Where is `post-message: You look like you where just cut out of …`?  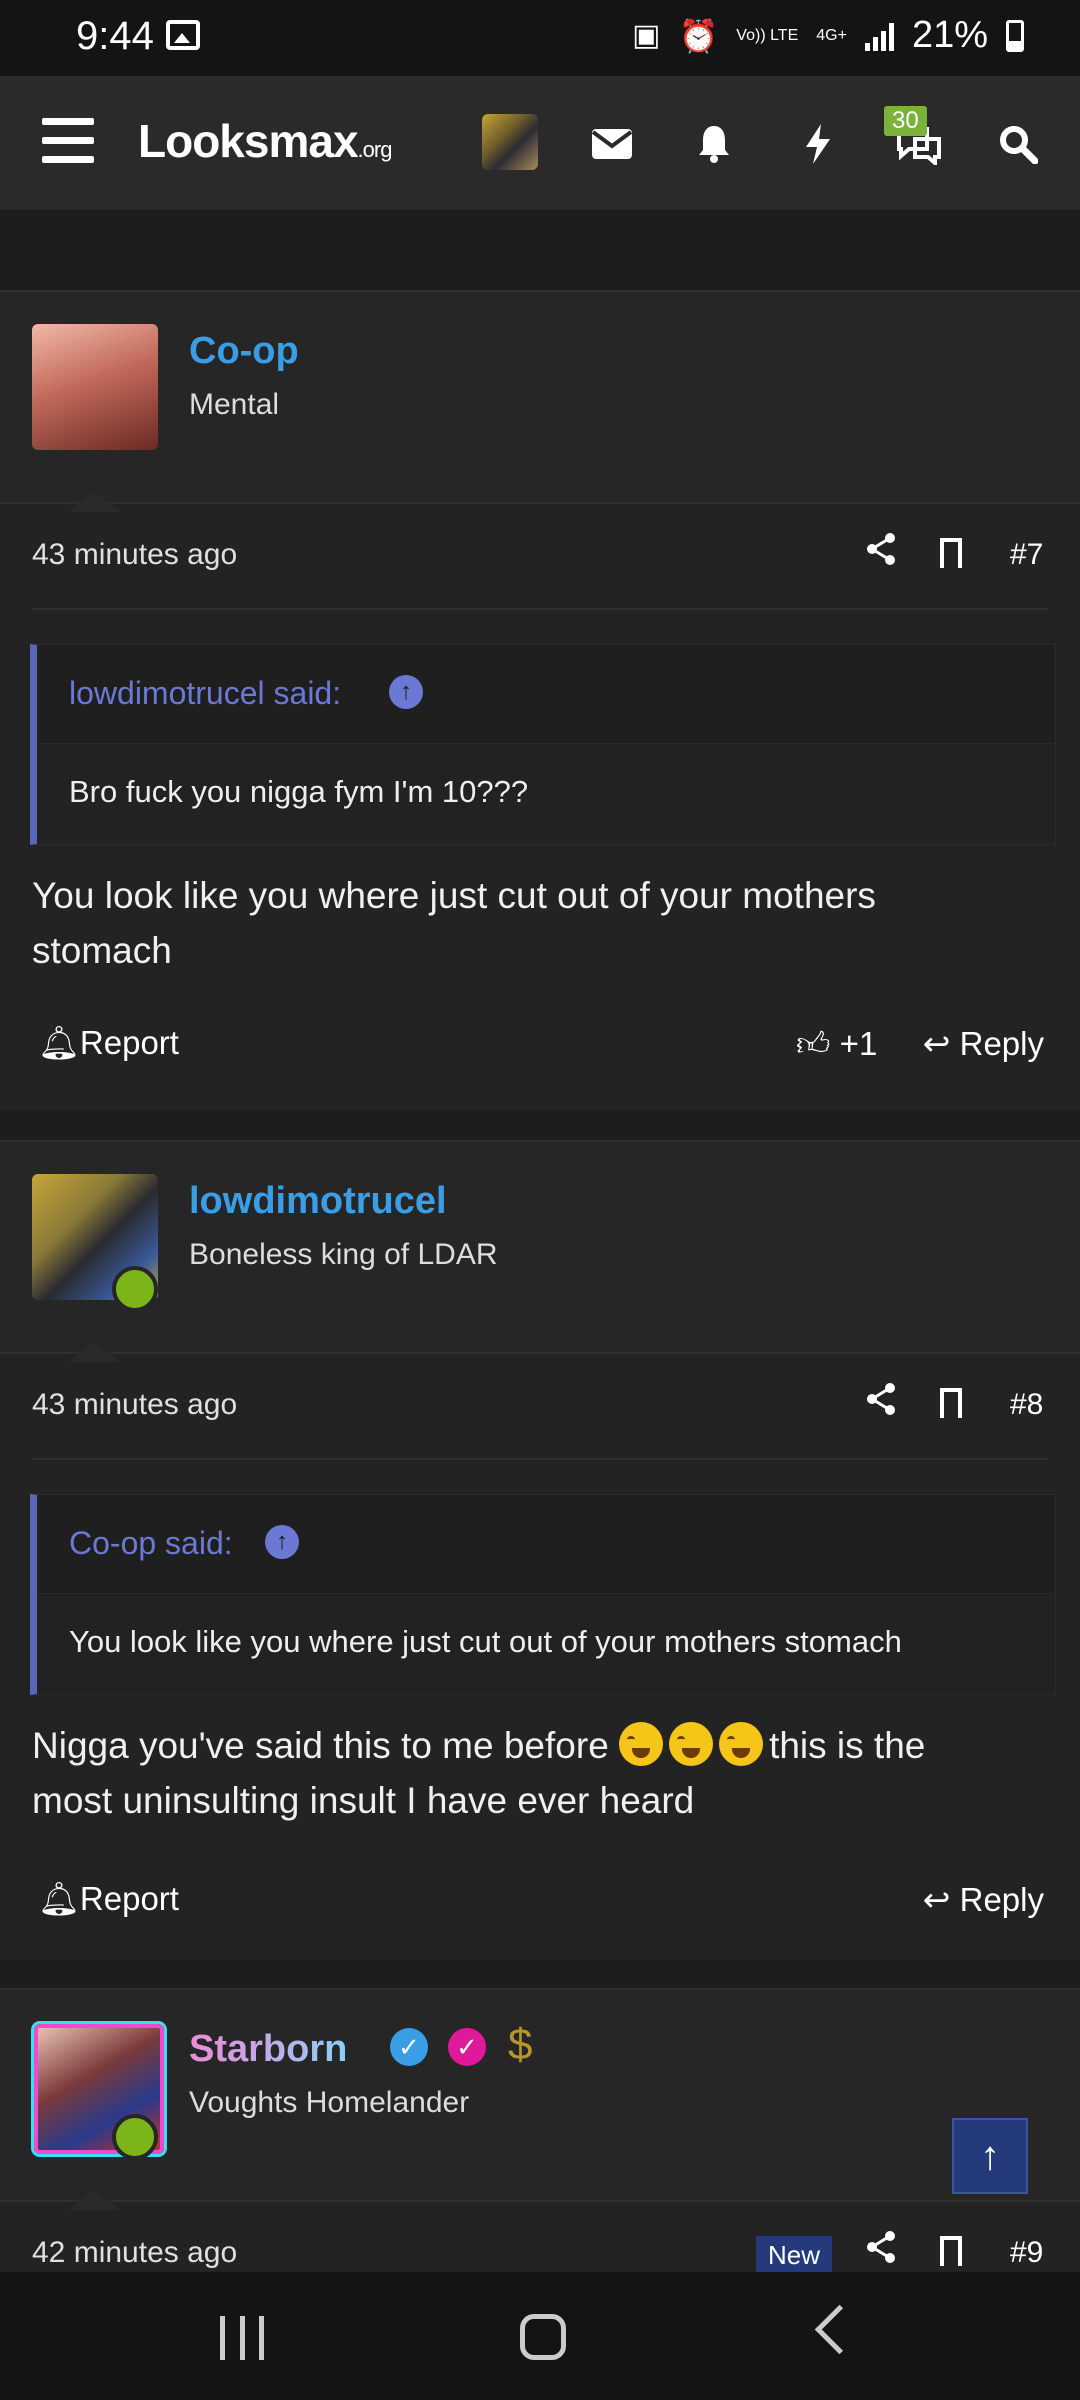 post-message: You look like you where just cut out of … is located at coordinates (454, 923).